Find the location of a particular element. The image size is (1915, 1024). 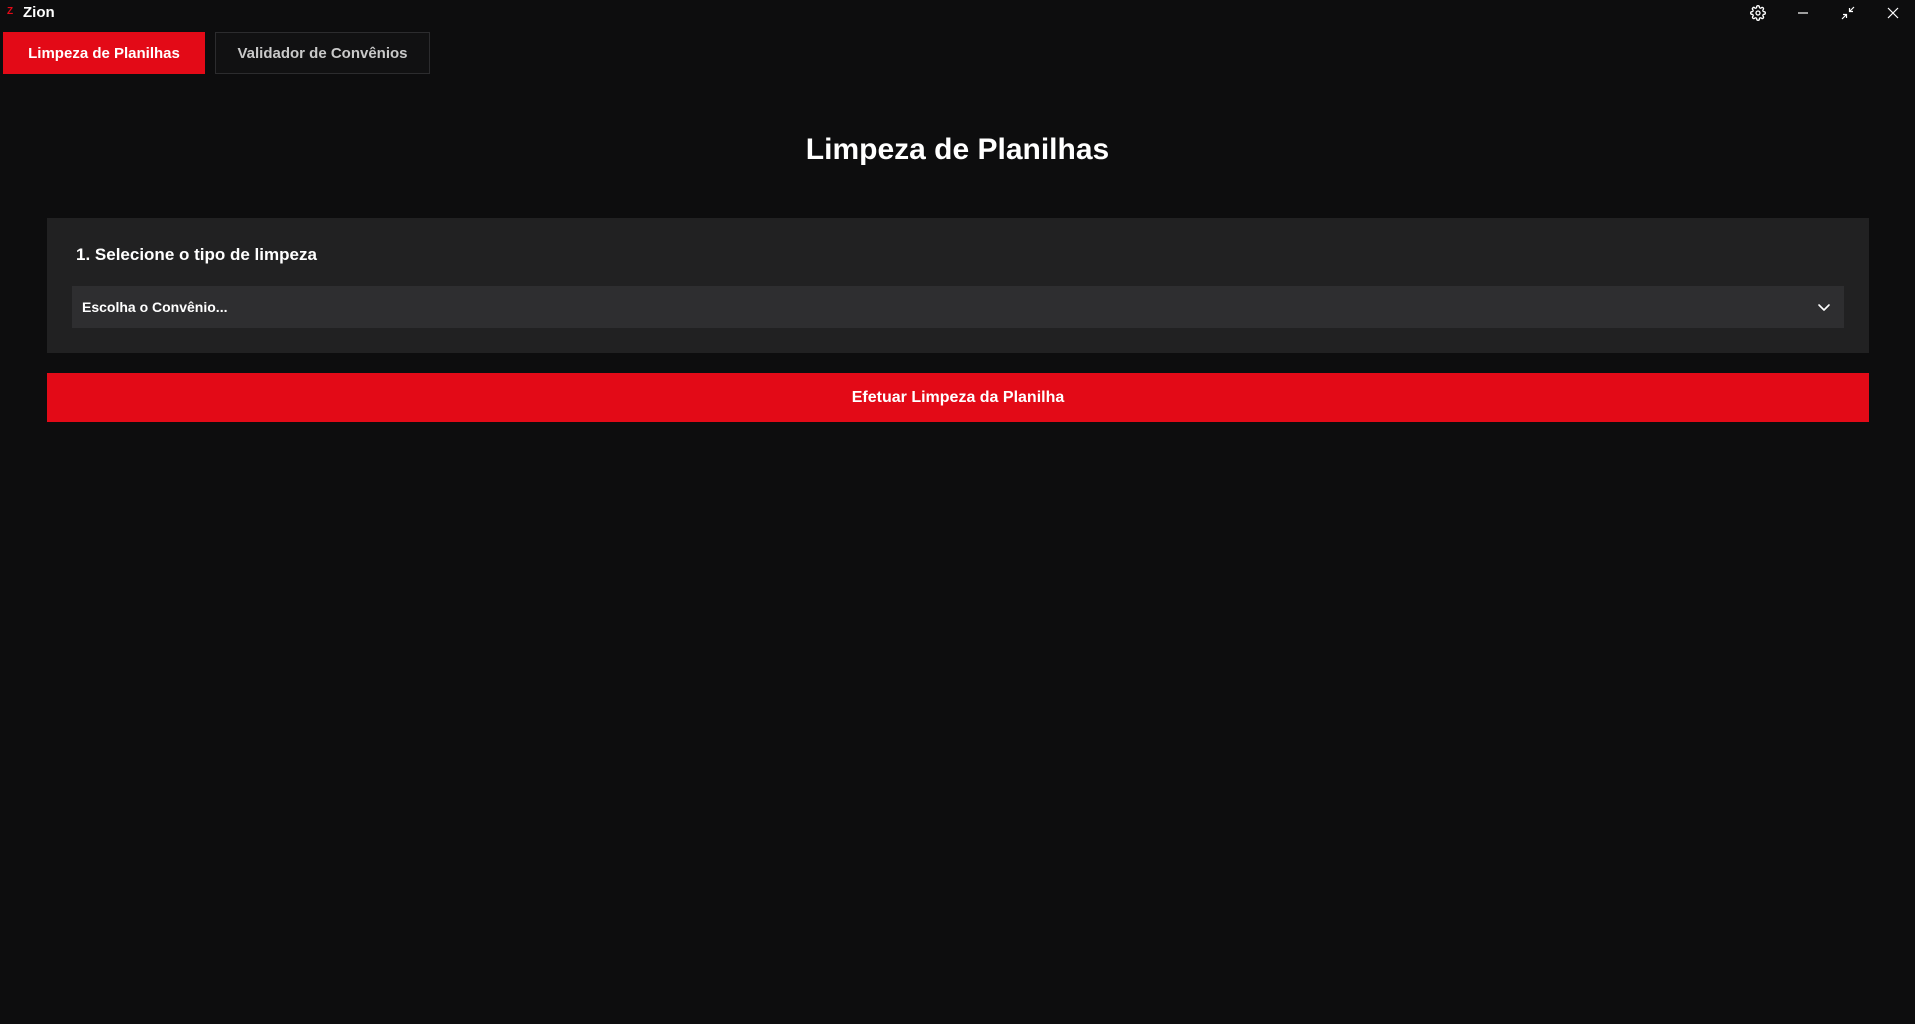

close-button is located at coordinates (1892, 13).